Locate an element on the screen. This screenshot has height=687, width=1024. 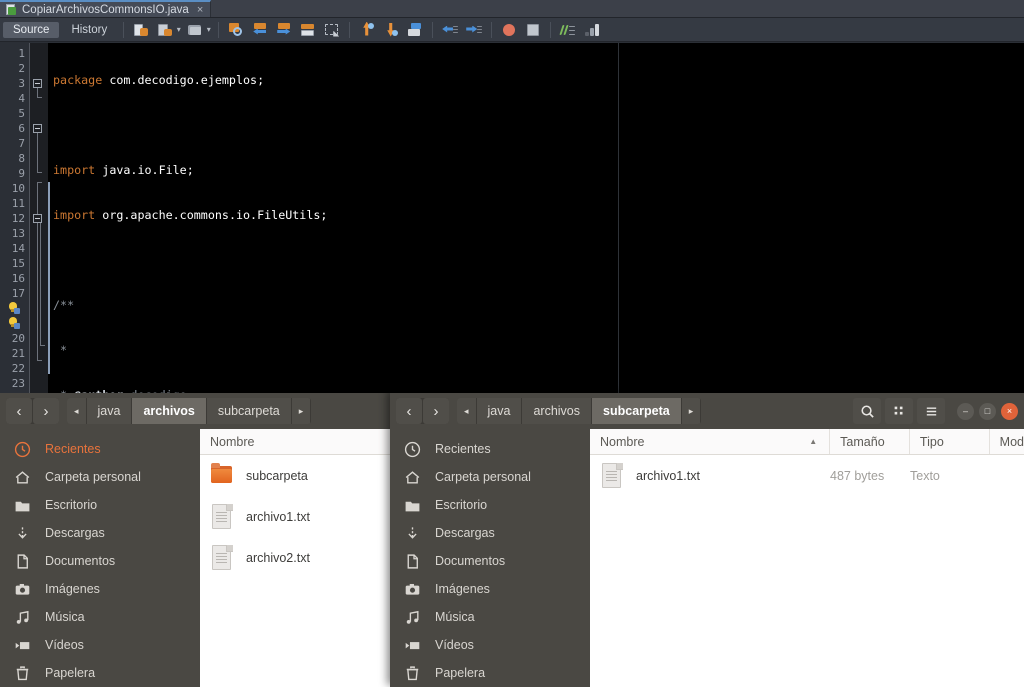
column-header-tipo: Tipo is located at coordinates (948, 441).